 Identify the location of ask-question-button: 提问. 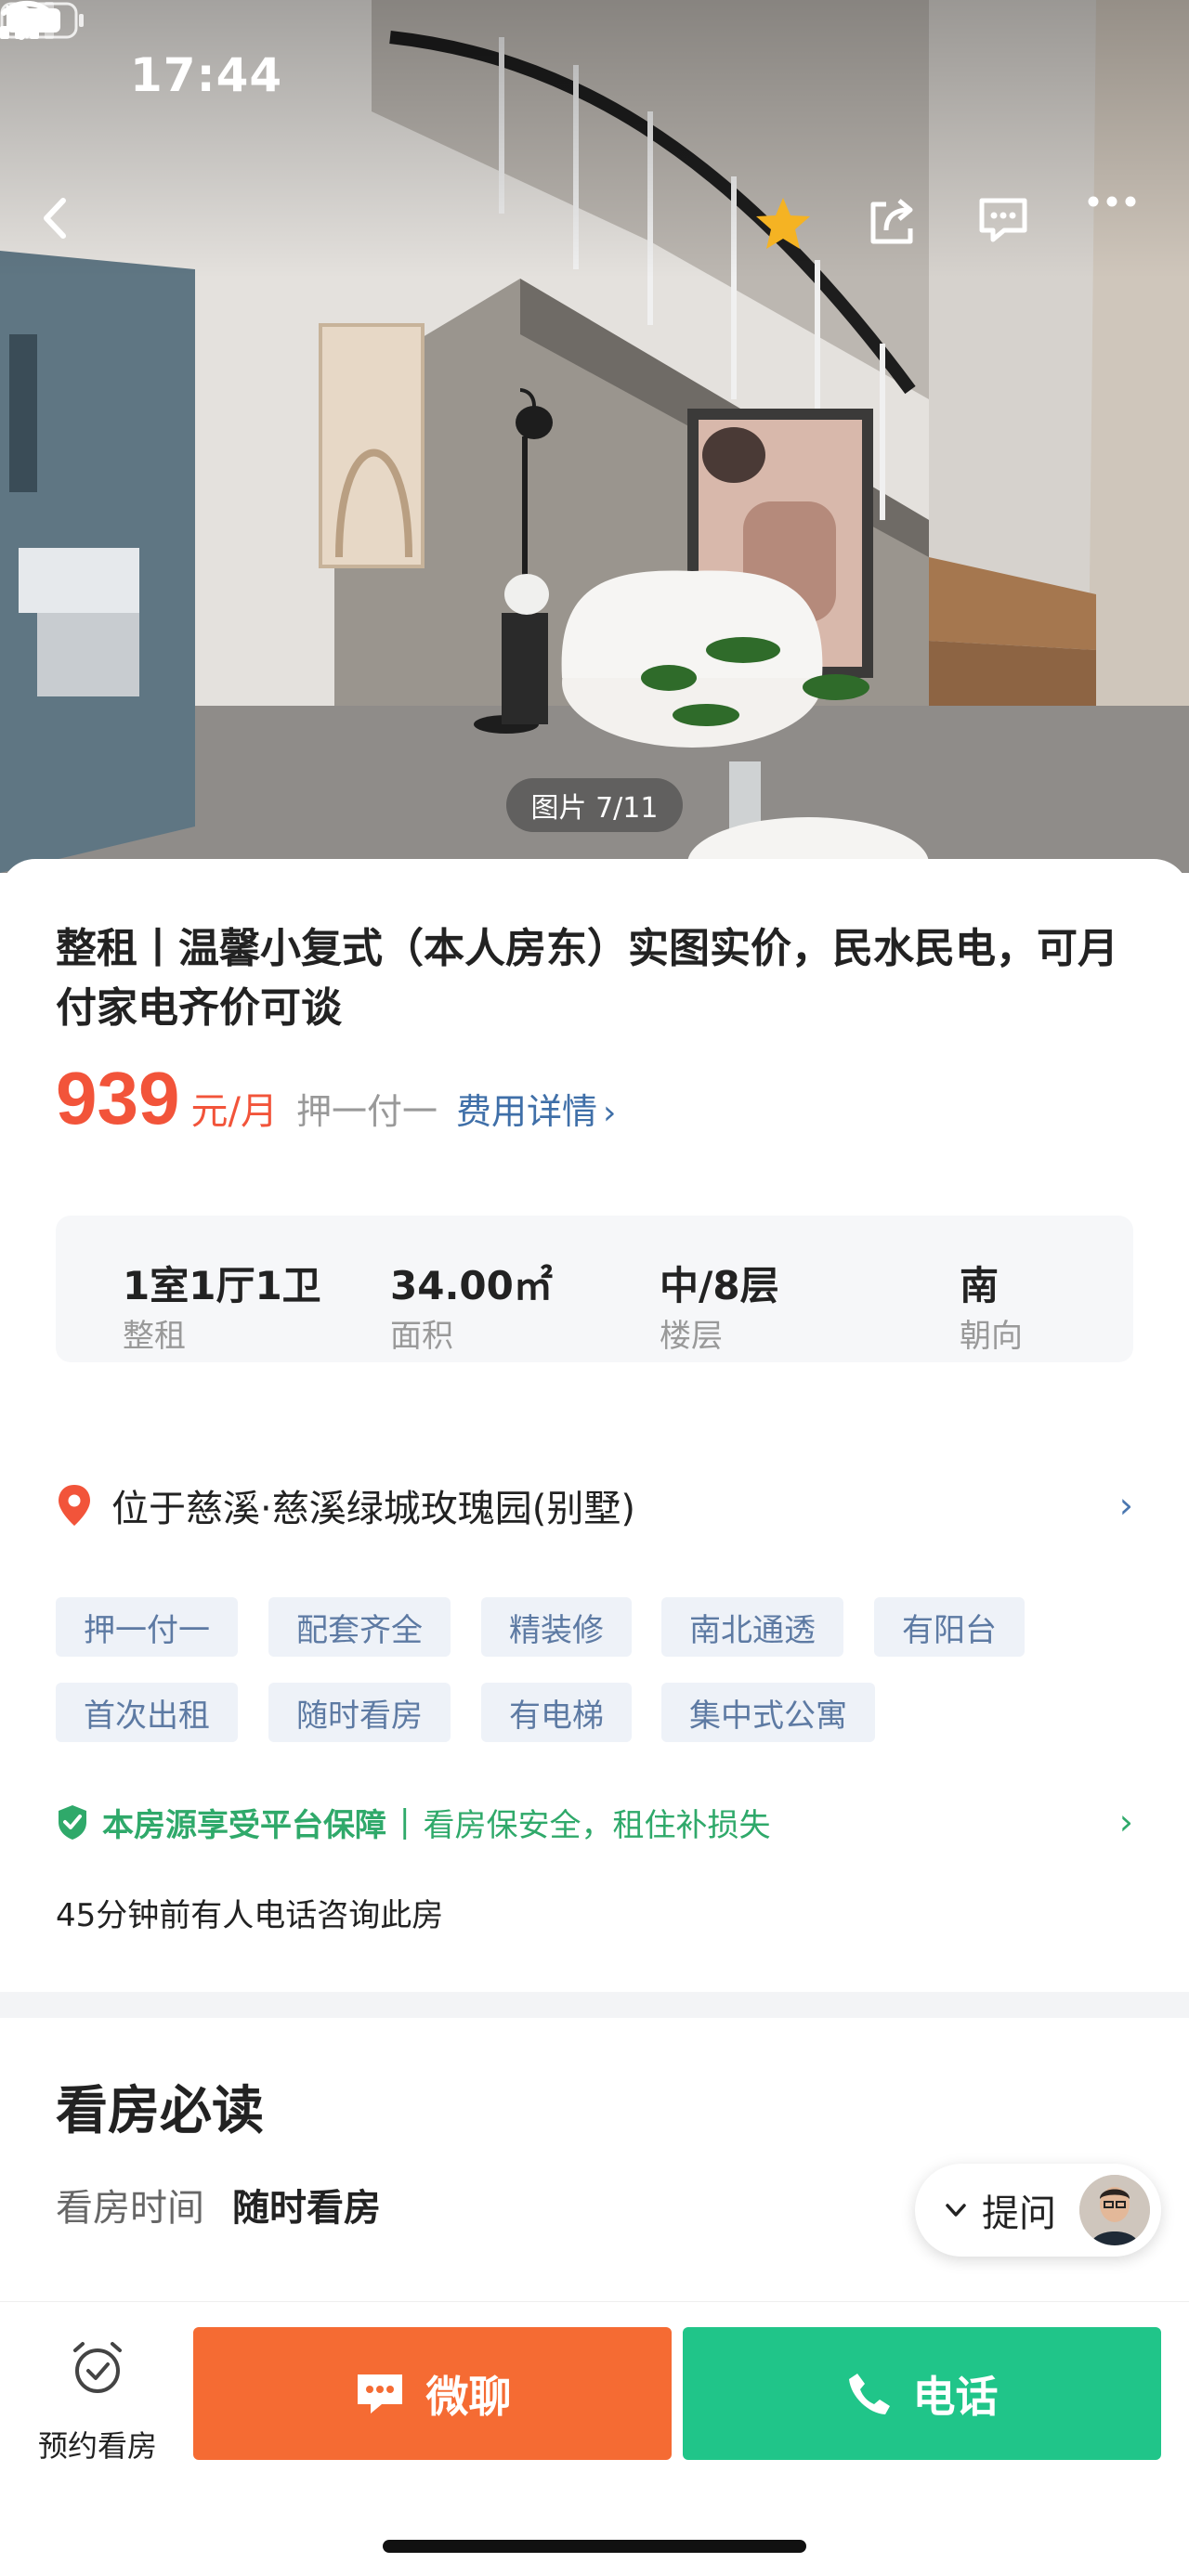
(1038, 2211).